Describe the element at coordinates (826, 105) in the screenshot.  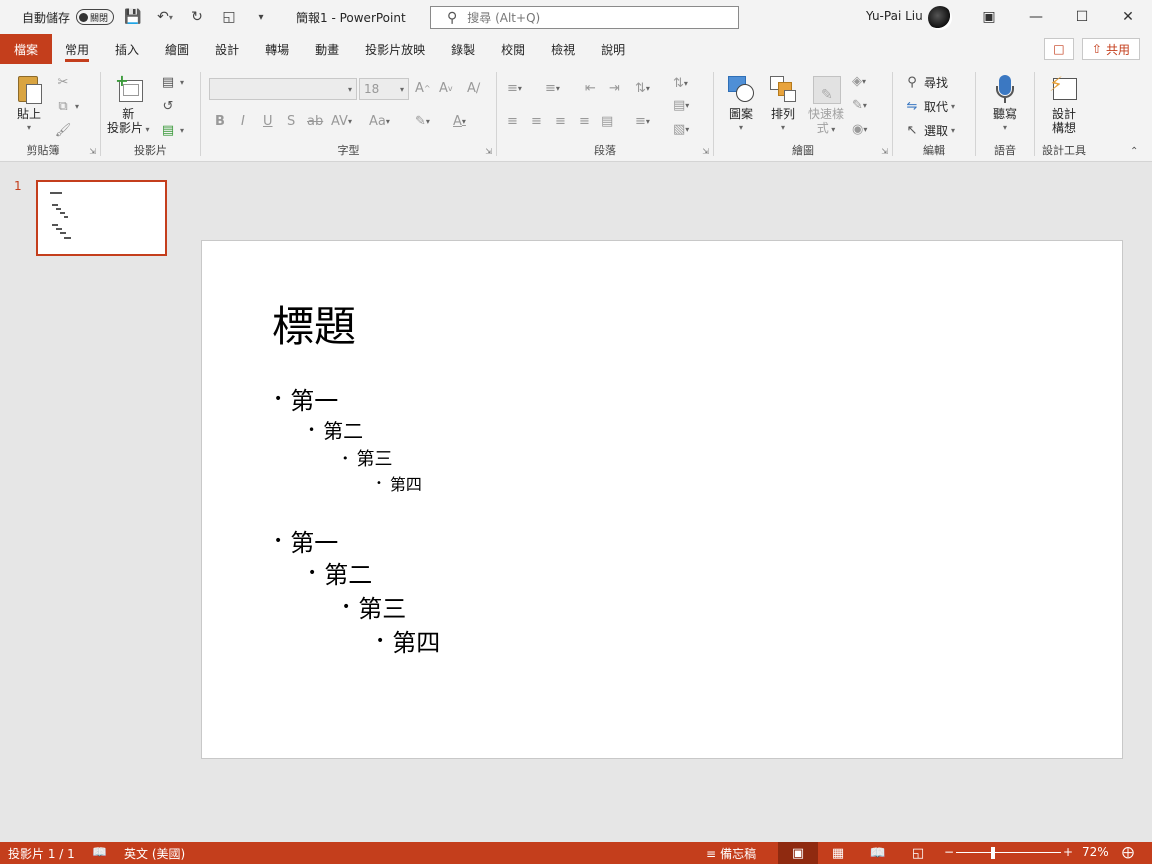
I see `quick-styles-button: ✎ 快速樣 式 ▾` at that location.